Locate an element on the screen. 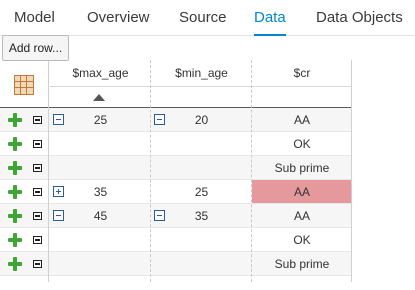 The width and height of the screenshot is (415, 290). max-age-cell: 35 is located at coordinates (100, 192).